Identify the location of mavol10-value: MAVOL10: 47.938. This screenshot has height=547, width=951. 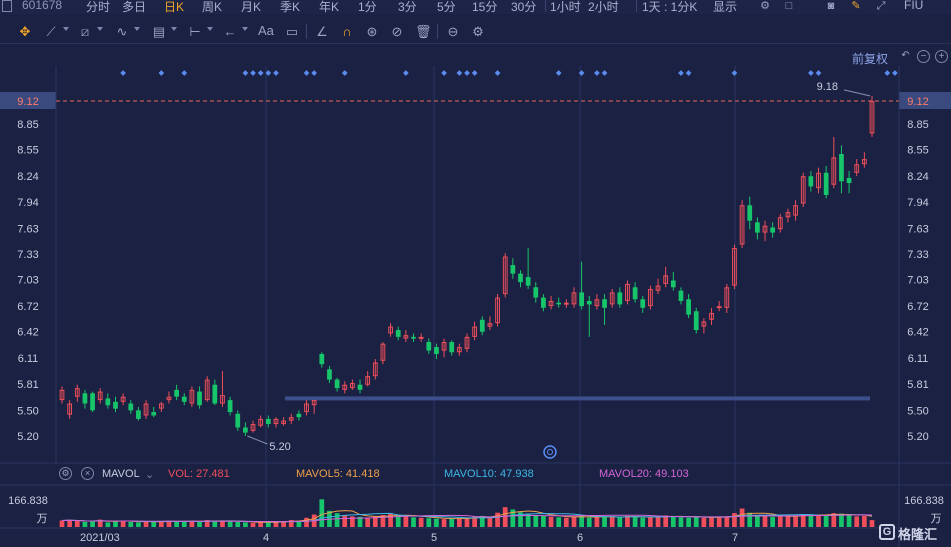
(489, 474).